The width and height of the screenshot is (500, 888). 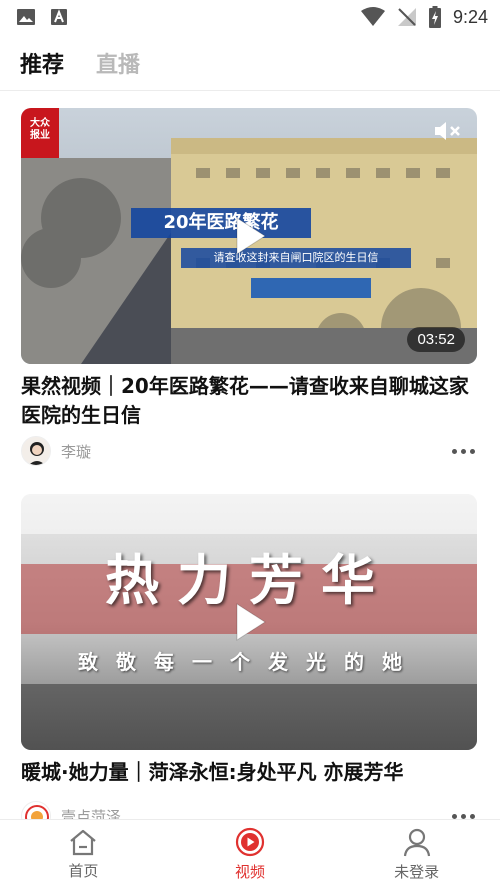 I want to click on user-icon, so click(x=417, y=842).